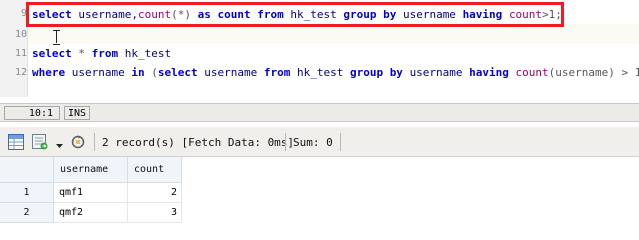 The image size is (639, 240). I want to click on column-header-username: username, so click(91, 170).